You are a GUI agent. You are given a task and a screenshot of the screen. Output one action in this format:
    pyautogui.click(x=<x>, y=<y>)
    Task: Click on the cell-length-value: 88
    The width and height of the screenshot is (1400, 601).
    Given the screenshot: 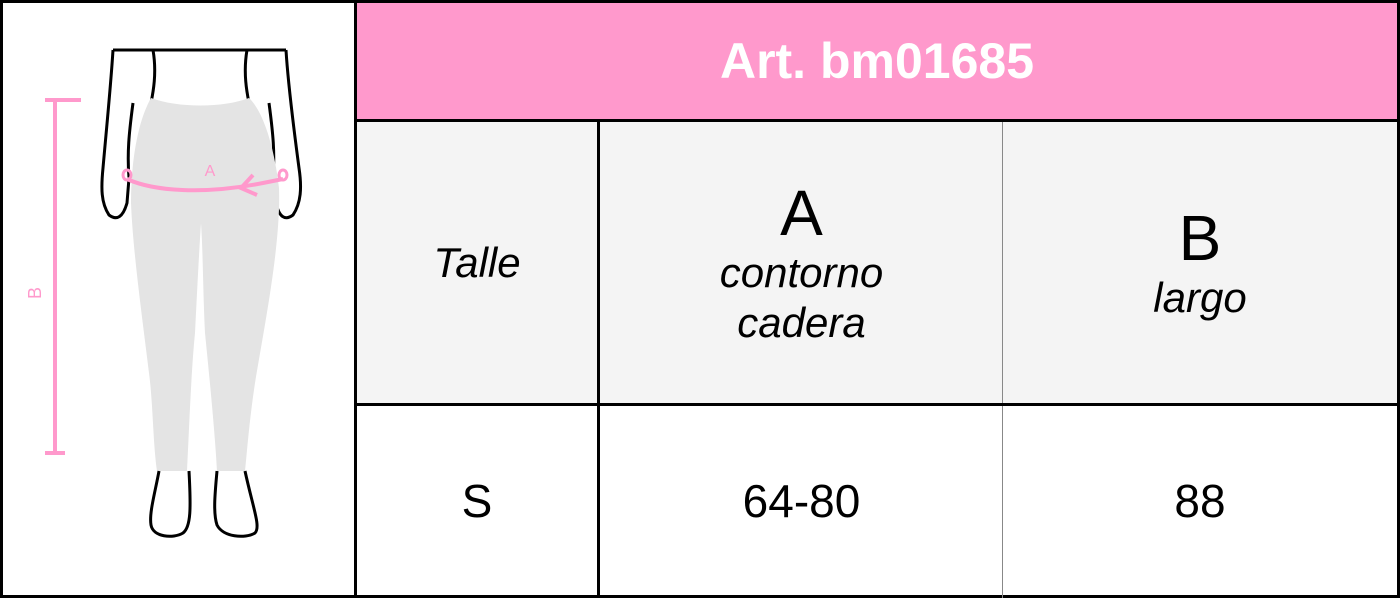 What is the action you would take?
    pyautogui.click(x=1200, y=500)
    